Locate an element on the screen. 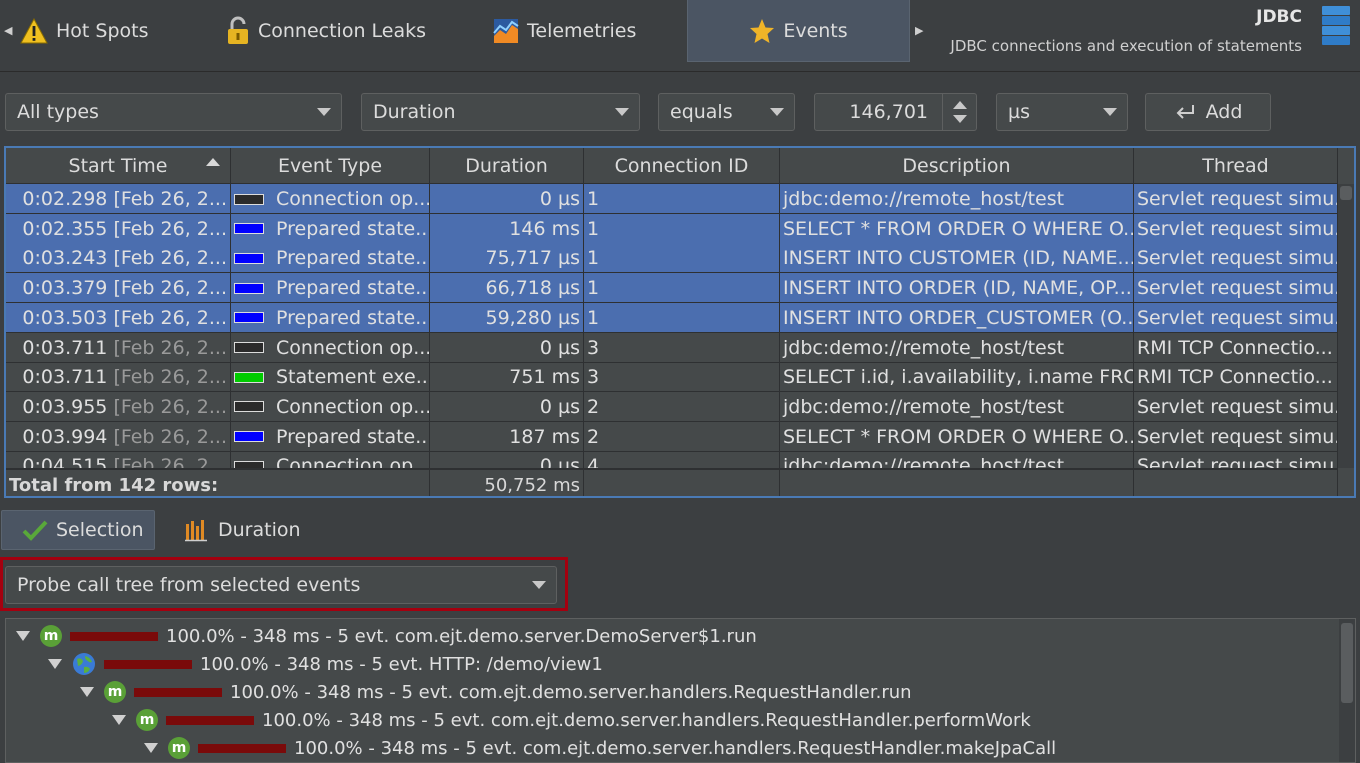 The width and height of the screenshot is (1360, 763). cell-connection-id: 2 is located at coordinates (682, 406).